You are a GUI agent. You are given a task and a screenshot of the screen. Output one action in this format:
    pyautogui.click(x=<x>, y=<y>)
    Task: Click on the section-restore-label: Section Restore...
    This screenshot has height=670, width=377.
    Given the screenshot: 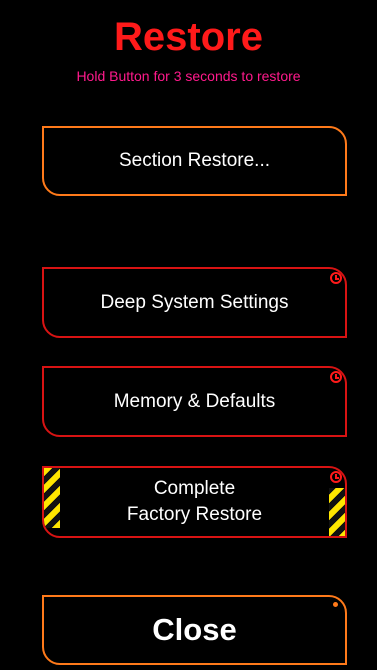 What is the action you would take?
    pyautogui.click(x=194, y=160)
    